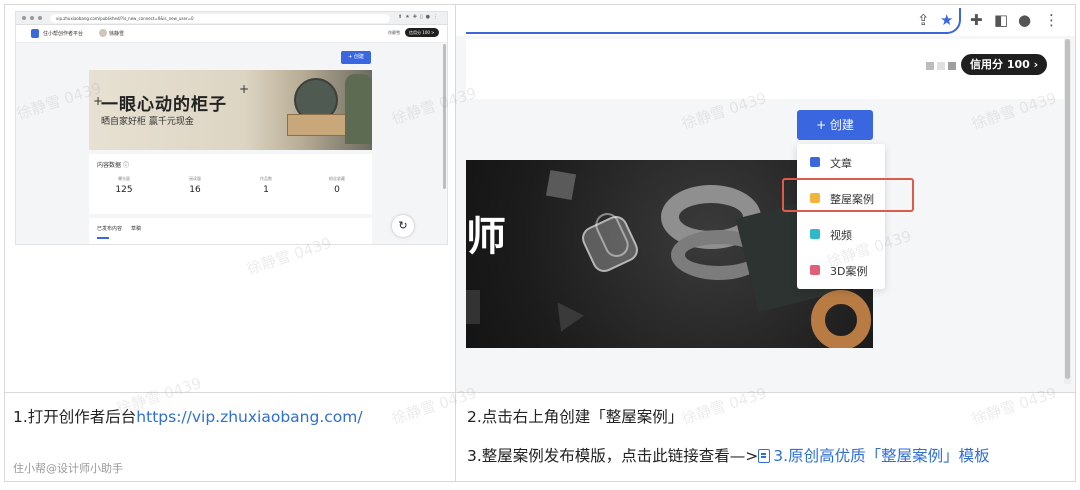 The width and height of the screenshot is (1080, 490). I want to click on menu-item-video: 视频, so click(841, 234).